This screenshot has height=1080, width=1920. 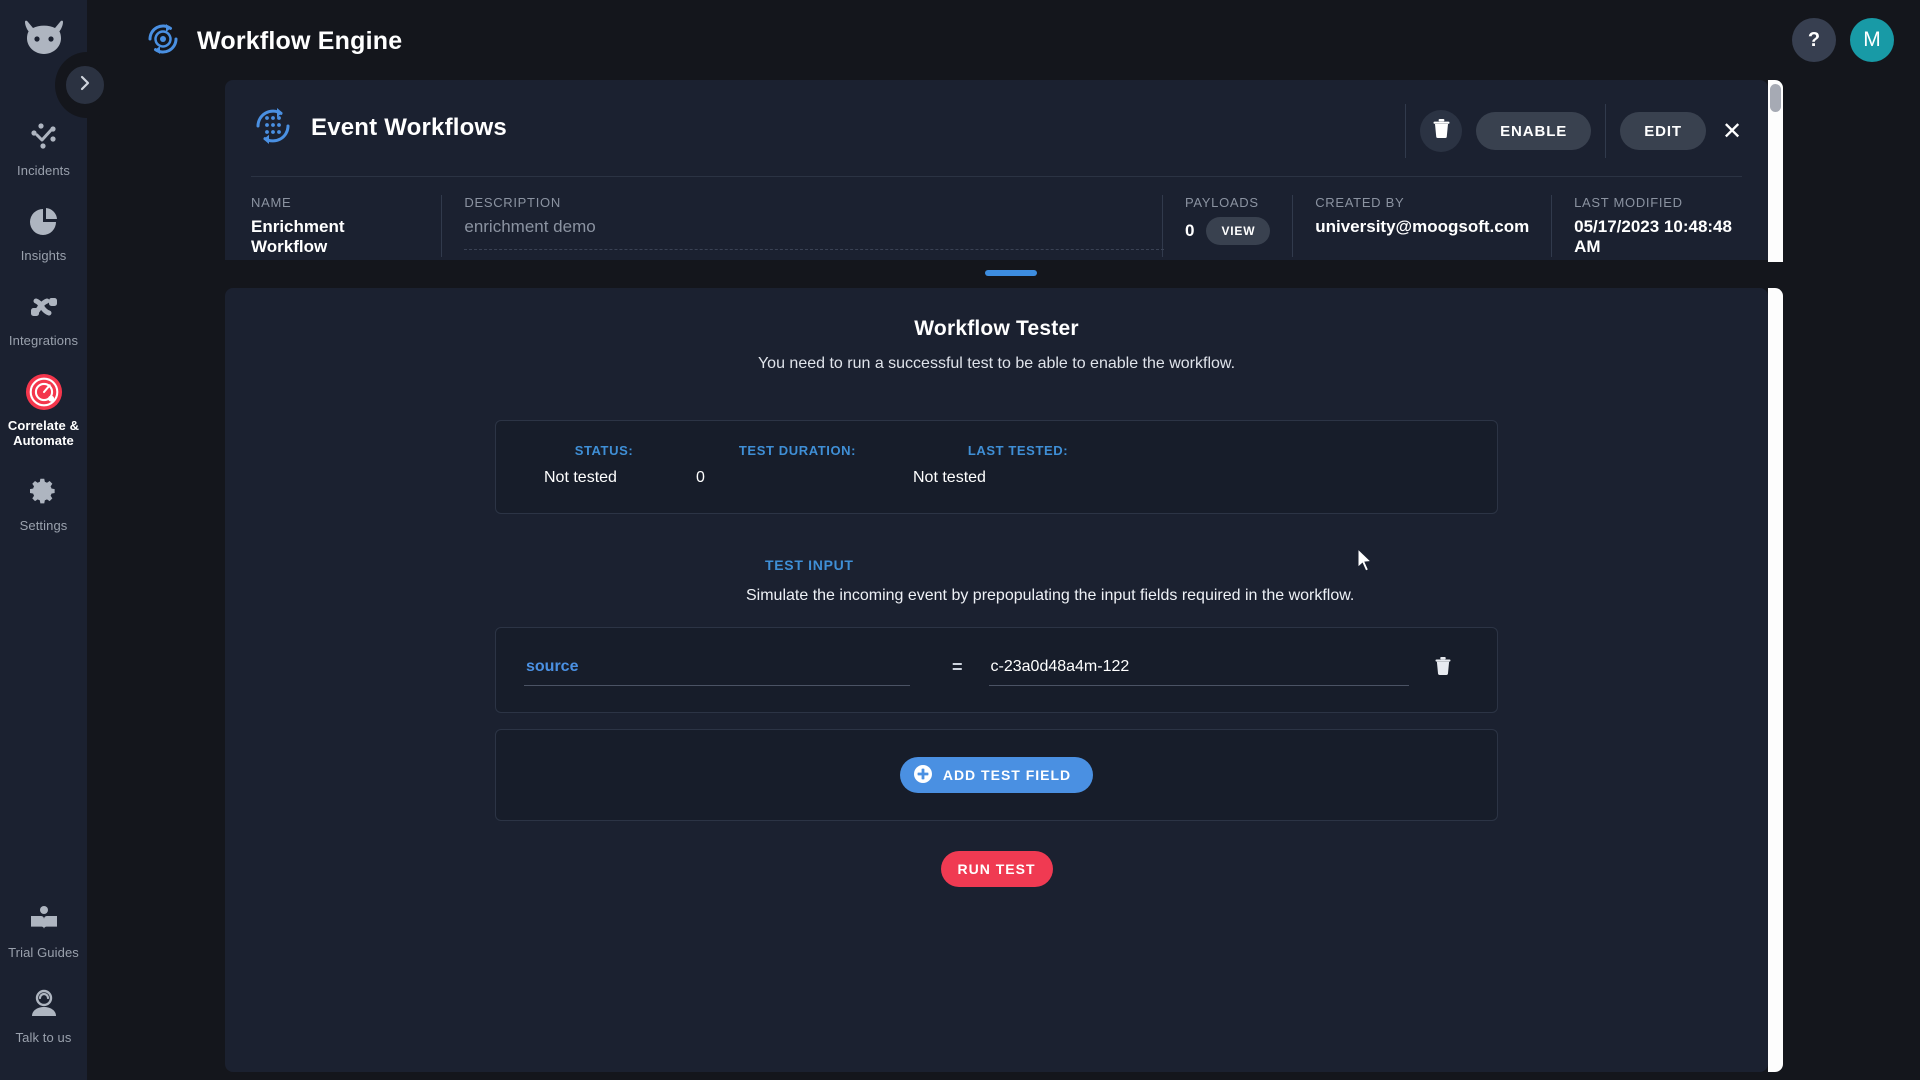 What do you see at coordinates (43, 340) in the screenshot?
I see `sidebar-item-label: Integrations` at bounding box center [43, 340].